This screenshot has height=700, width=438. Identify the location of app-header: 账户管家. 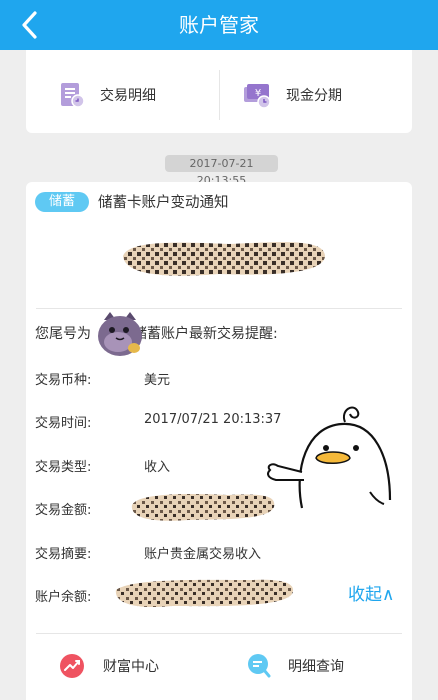
(219, 25).